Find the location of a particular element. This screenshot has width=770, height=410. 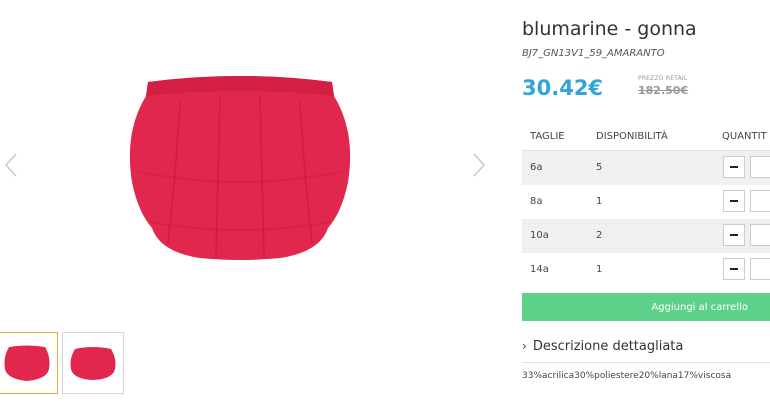

chevron-right-icon: › is located at coordinates (524, 346).